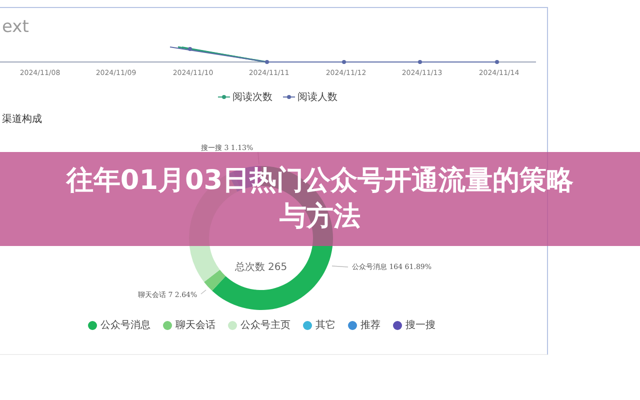 This screenshot has width=640, height=400. What do you see at coordinates (22, 119) in the screenshot?
I see `section-title: 渠道构成` at bounding box center [22, 119].